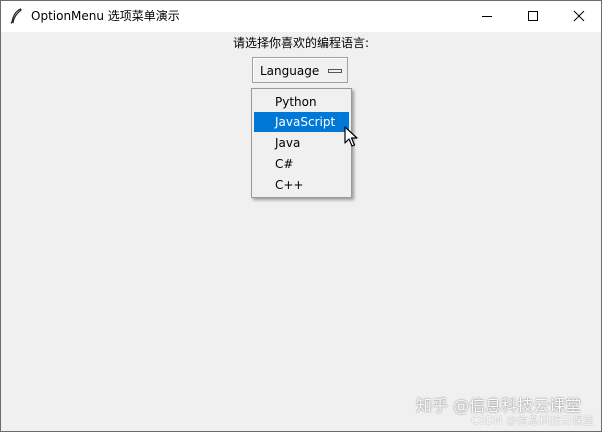 This screenshot has height=432, width=602. What do you see at coordinates (16, 16) in the screenshot?
I see `feather-icon` at bounding box center [16, 16].